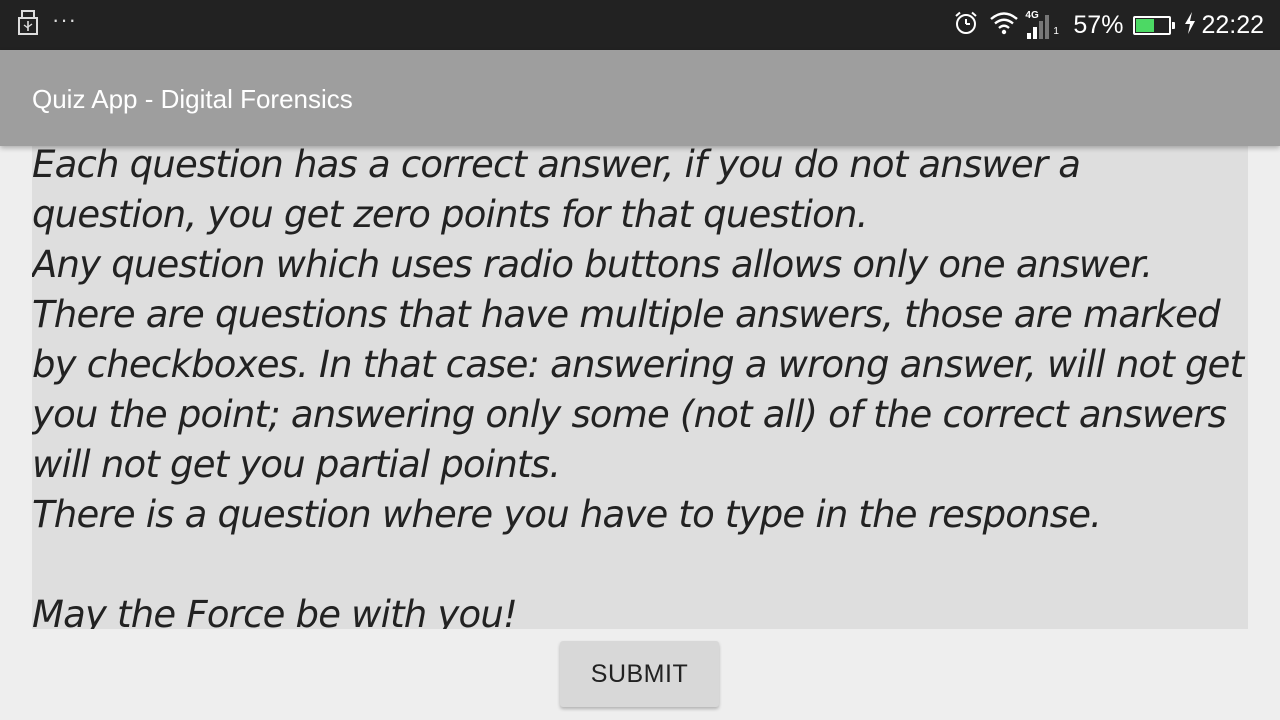 This screenshot has height=720, width=1280. Describe the element at coordinates (1056, 31) in the screenshot. I see `sim-slot-label: 1` at that location.